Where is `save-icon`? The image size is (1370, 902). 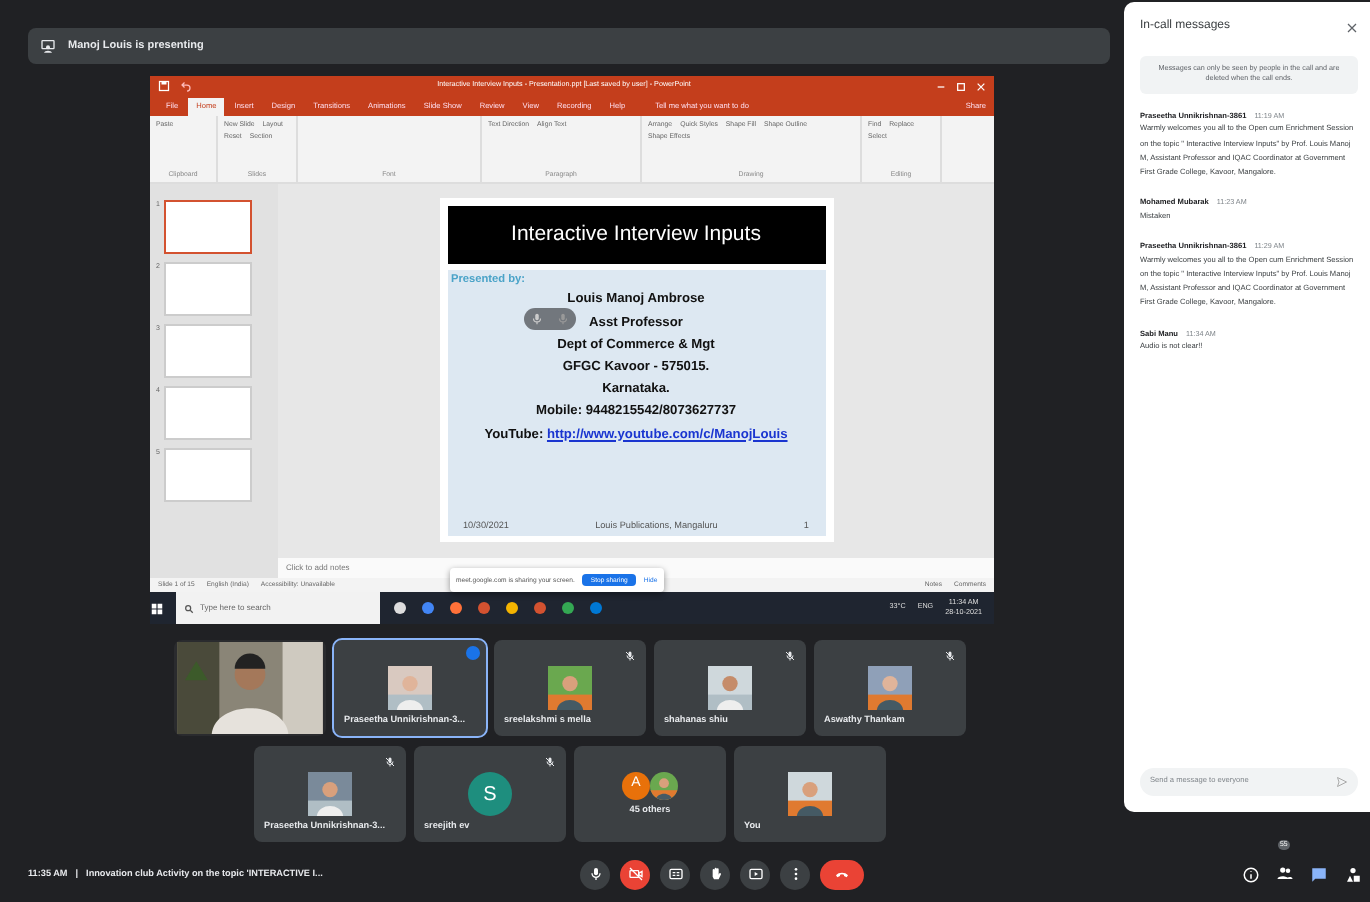
save-icon is located at coordinates (164, 86).